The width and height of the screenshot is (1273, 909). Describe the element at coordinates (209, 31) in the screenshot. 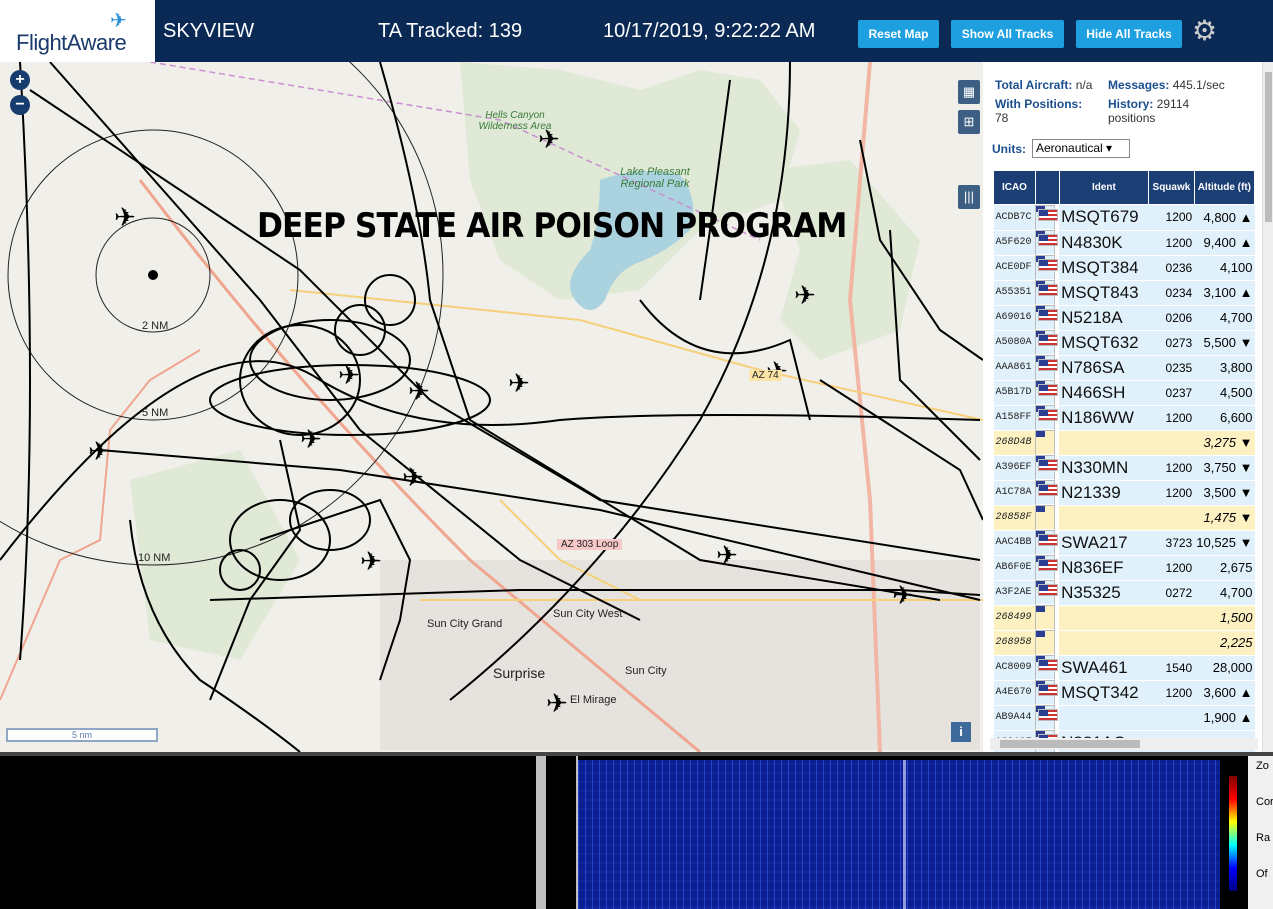

I see `app-name: SKYVIEW` at that location.